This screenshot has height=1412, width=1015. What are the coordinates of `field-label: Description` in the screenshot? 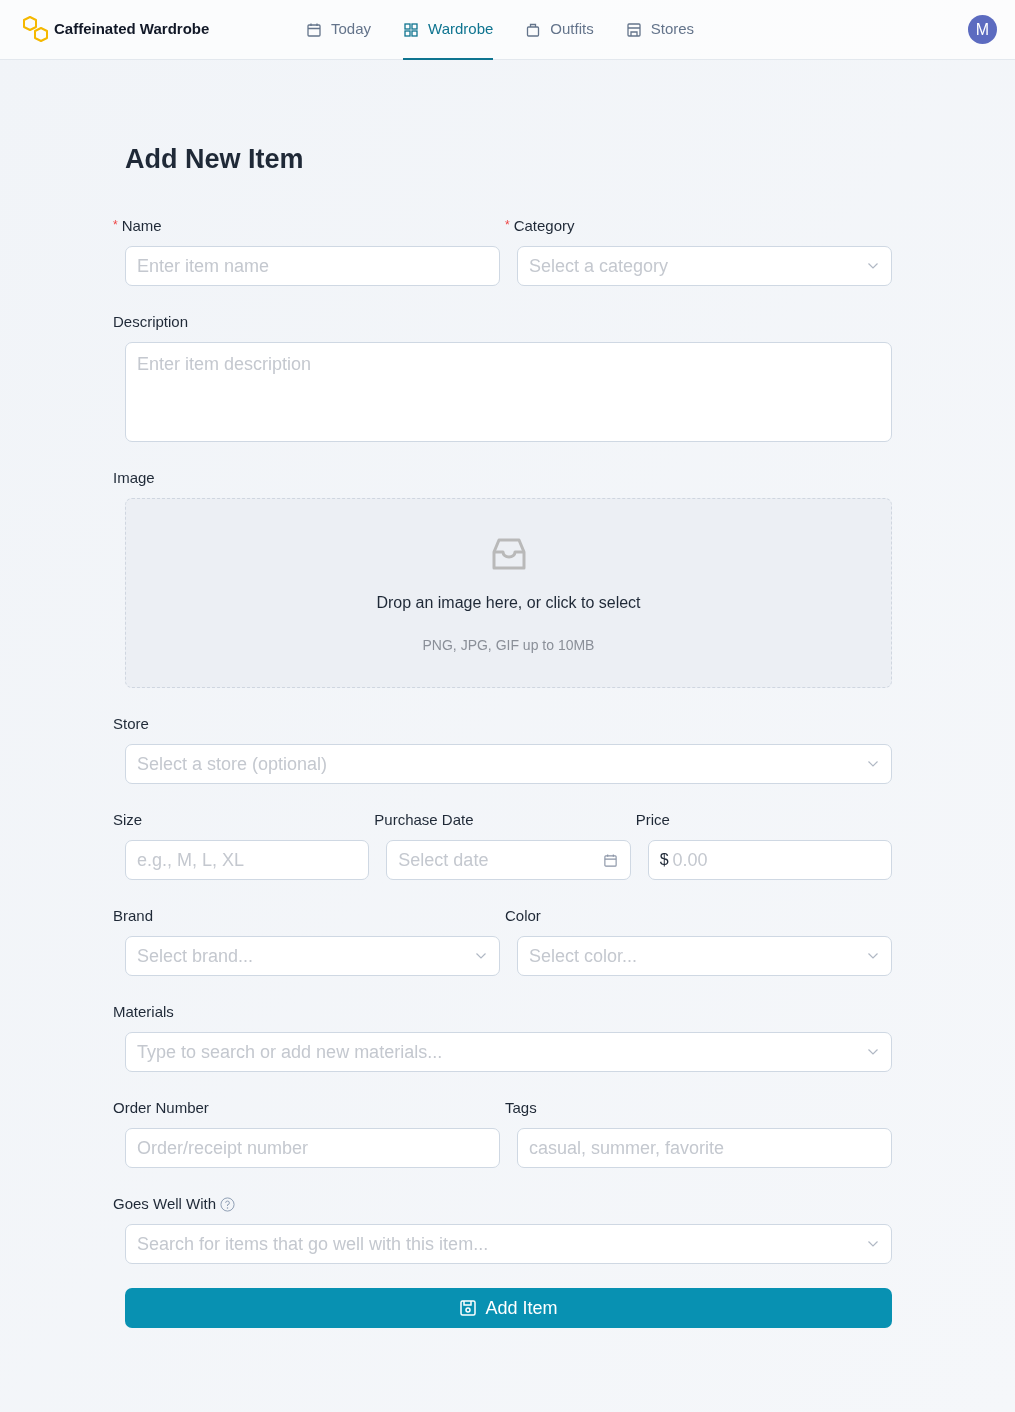 It's located at (151, 321).